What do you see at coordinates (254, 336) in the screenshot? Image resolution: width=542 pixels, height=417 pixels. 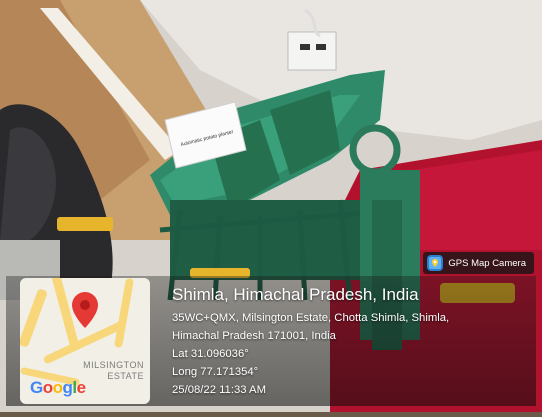 I see `address-line-2: Himachal Pradesh 171001, India` at bounding box center [254, 336].